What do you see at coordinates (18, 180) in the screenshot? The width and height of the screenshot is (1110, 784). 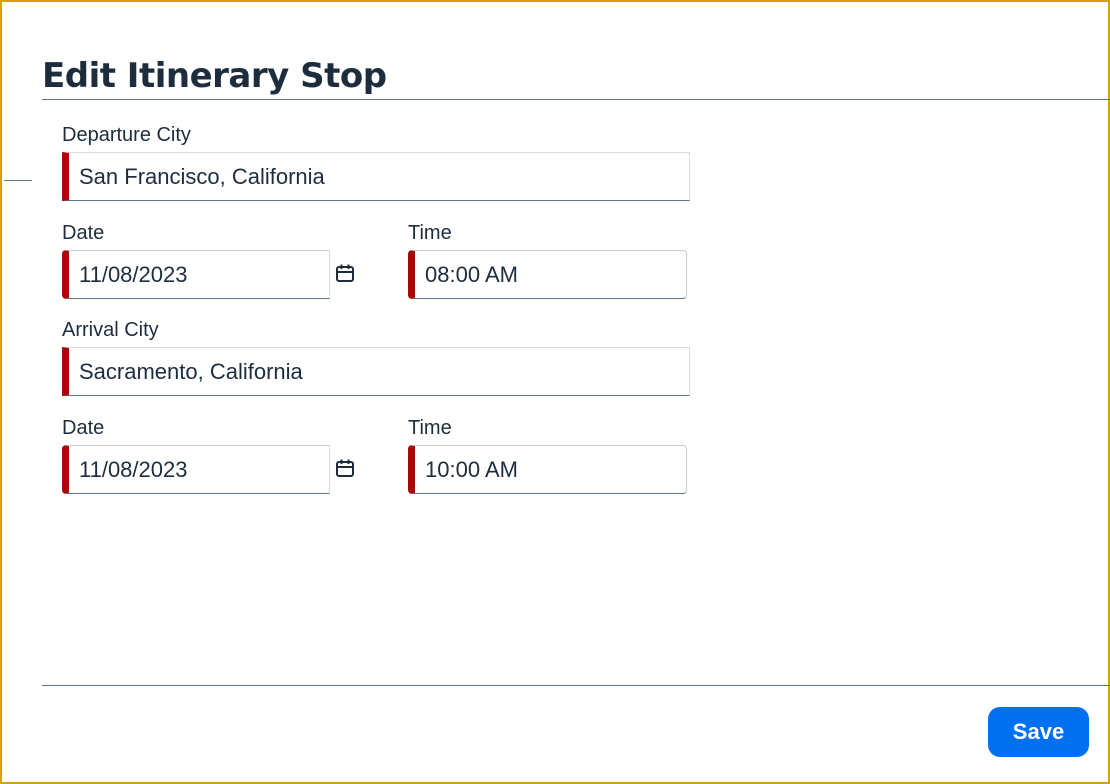 I see `left-edge-divider` at bounding box center [18, 180].